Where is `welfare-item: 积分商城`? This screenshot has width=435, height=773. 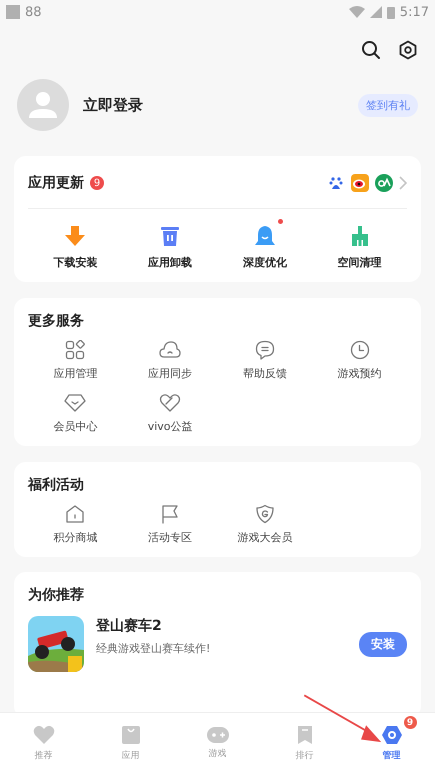
welfare-item: 积分商城 is located at coordinates (75, 524).